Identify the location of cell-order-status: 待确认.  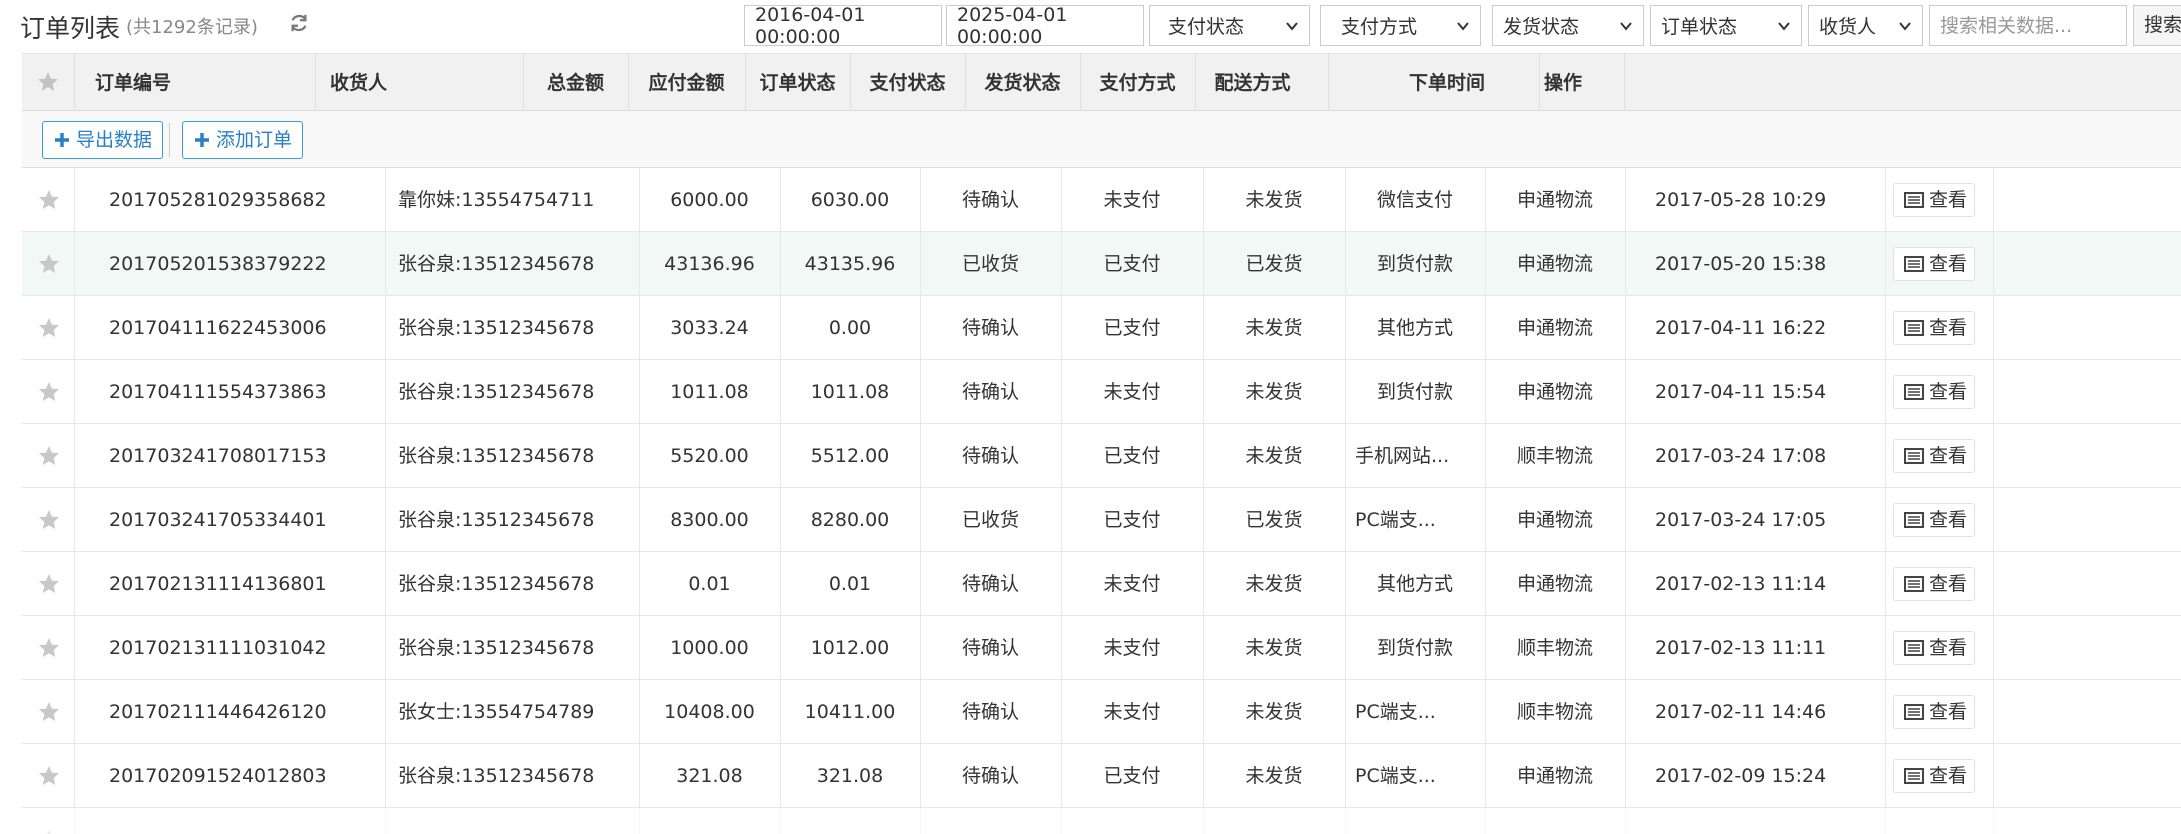
(990, 712).